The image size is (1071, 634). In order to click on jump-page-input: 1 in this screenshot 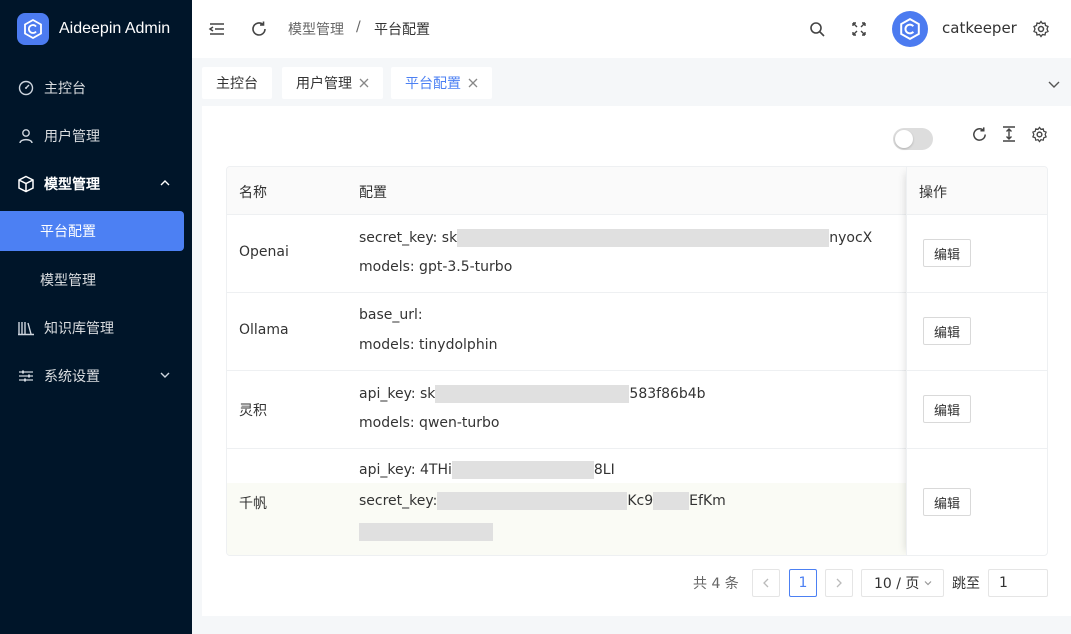, I will do `click(1018, 583)`.